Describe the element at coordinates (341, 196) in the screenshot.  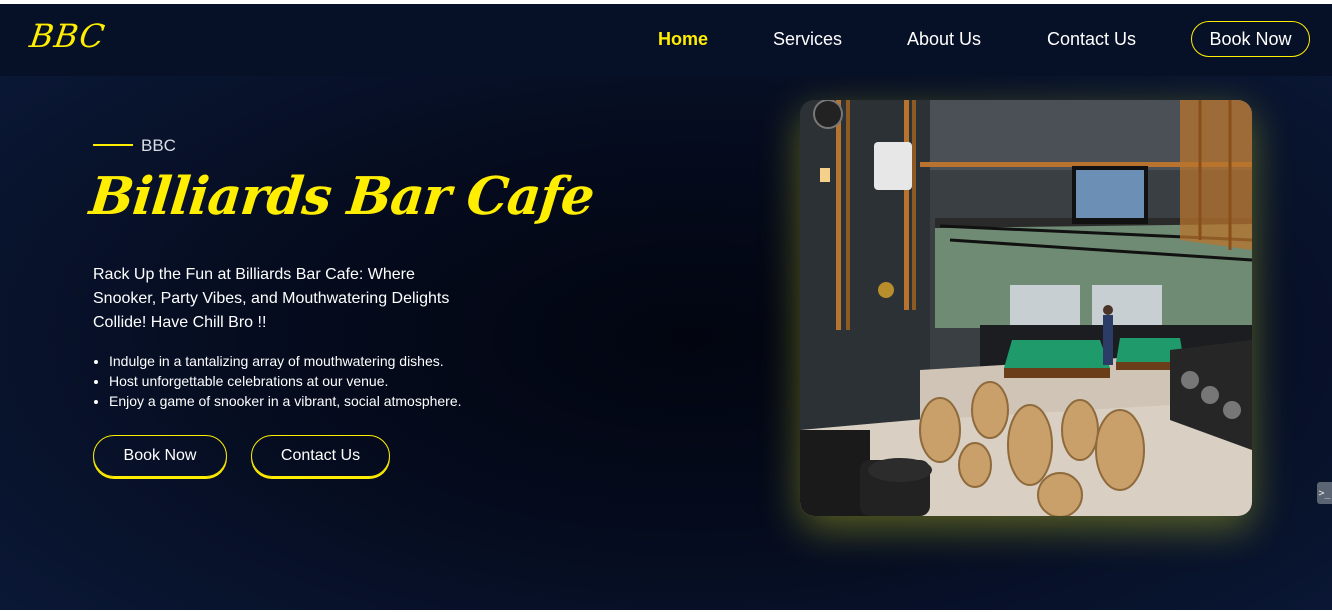
I see `hero-title: Billiards Bar Cafe` at that location.